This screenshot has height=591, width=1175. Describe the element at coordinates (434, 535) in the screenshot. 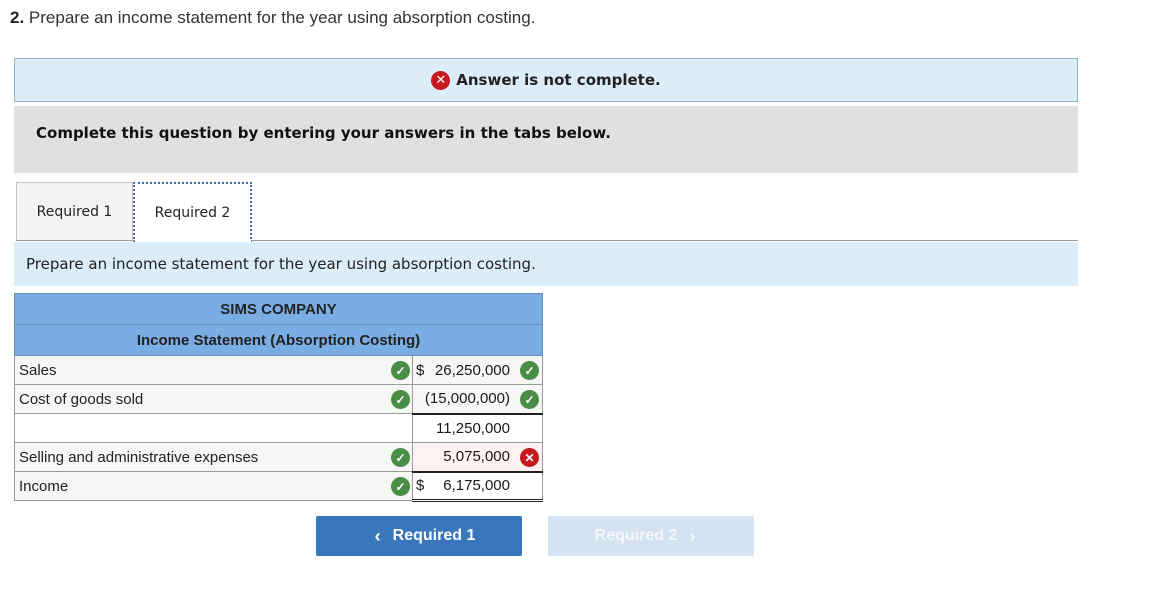

I see `button-label: Required 1` at that location.